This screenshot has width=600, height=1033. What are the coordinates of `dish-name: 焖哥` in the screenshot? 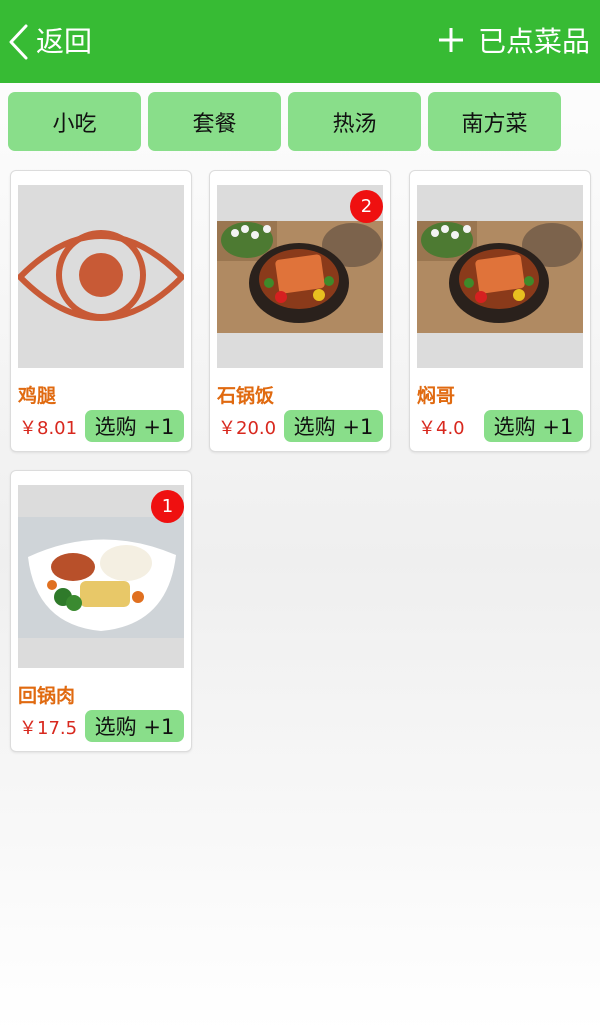 It's located at (436, 396).